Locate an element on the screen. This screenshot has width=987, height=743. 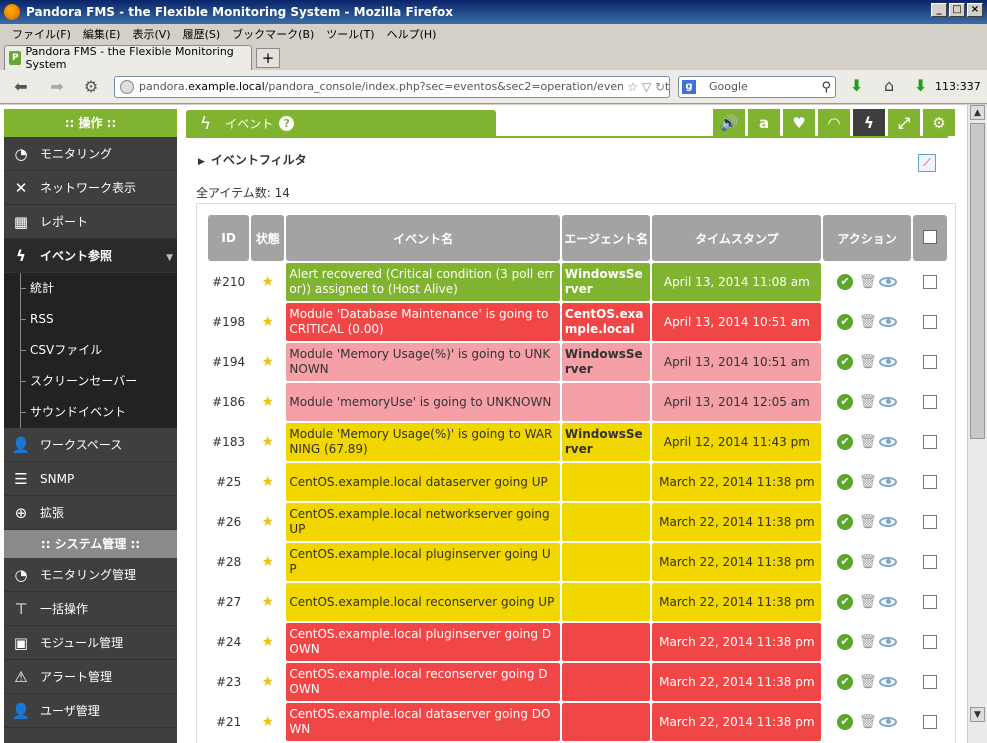
event-filter-toggle: ▶ イベントフィルタ is located at coordinates (252, 159).